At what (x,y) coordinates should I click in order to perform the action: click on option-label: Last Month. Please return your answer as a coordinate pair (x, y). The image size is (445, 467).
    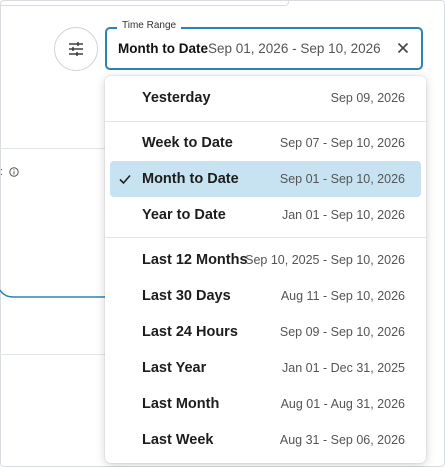
    Looking at the image, I should click on (181, 404).